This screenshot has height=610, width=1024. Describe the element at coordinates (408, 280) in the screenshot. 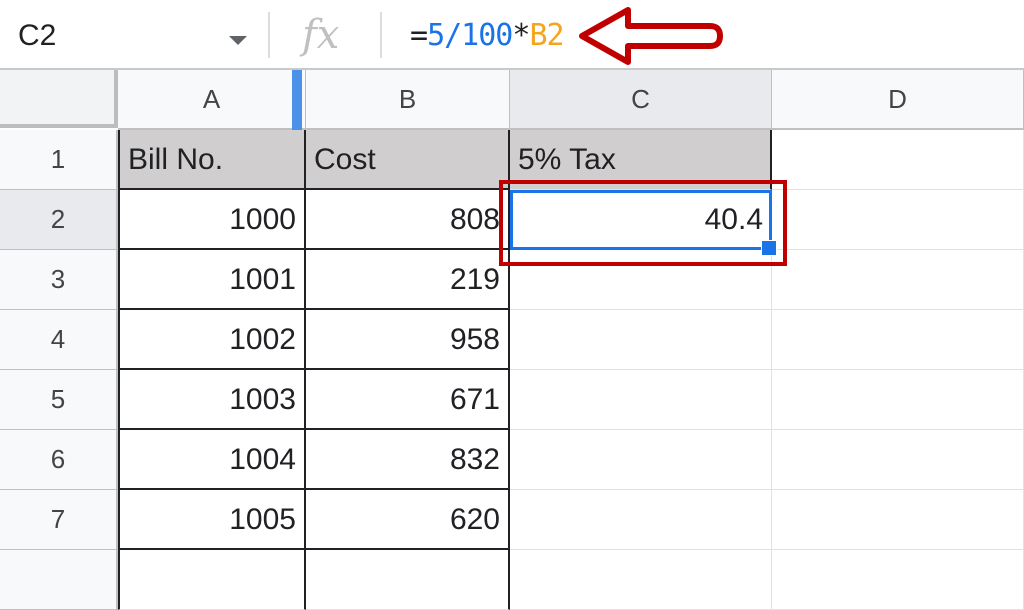

I see `cell-b3: 219` at that location.